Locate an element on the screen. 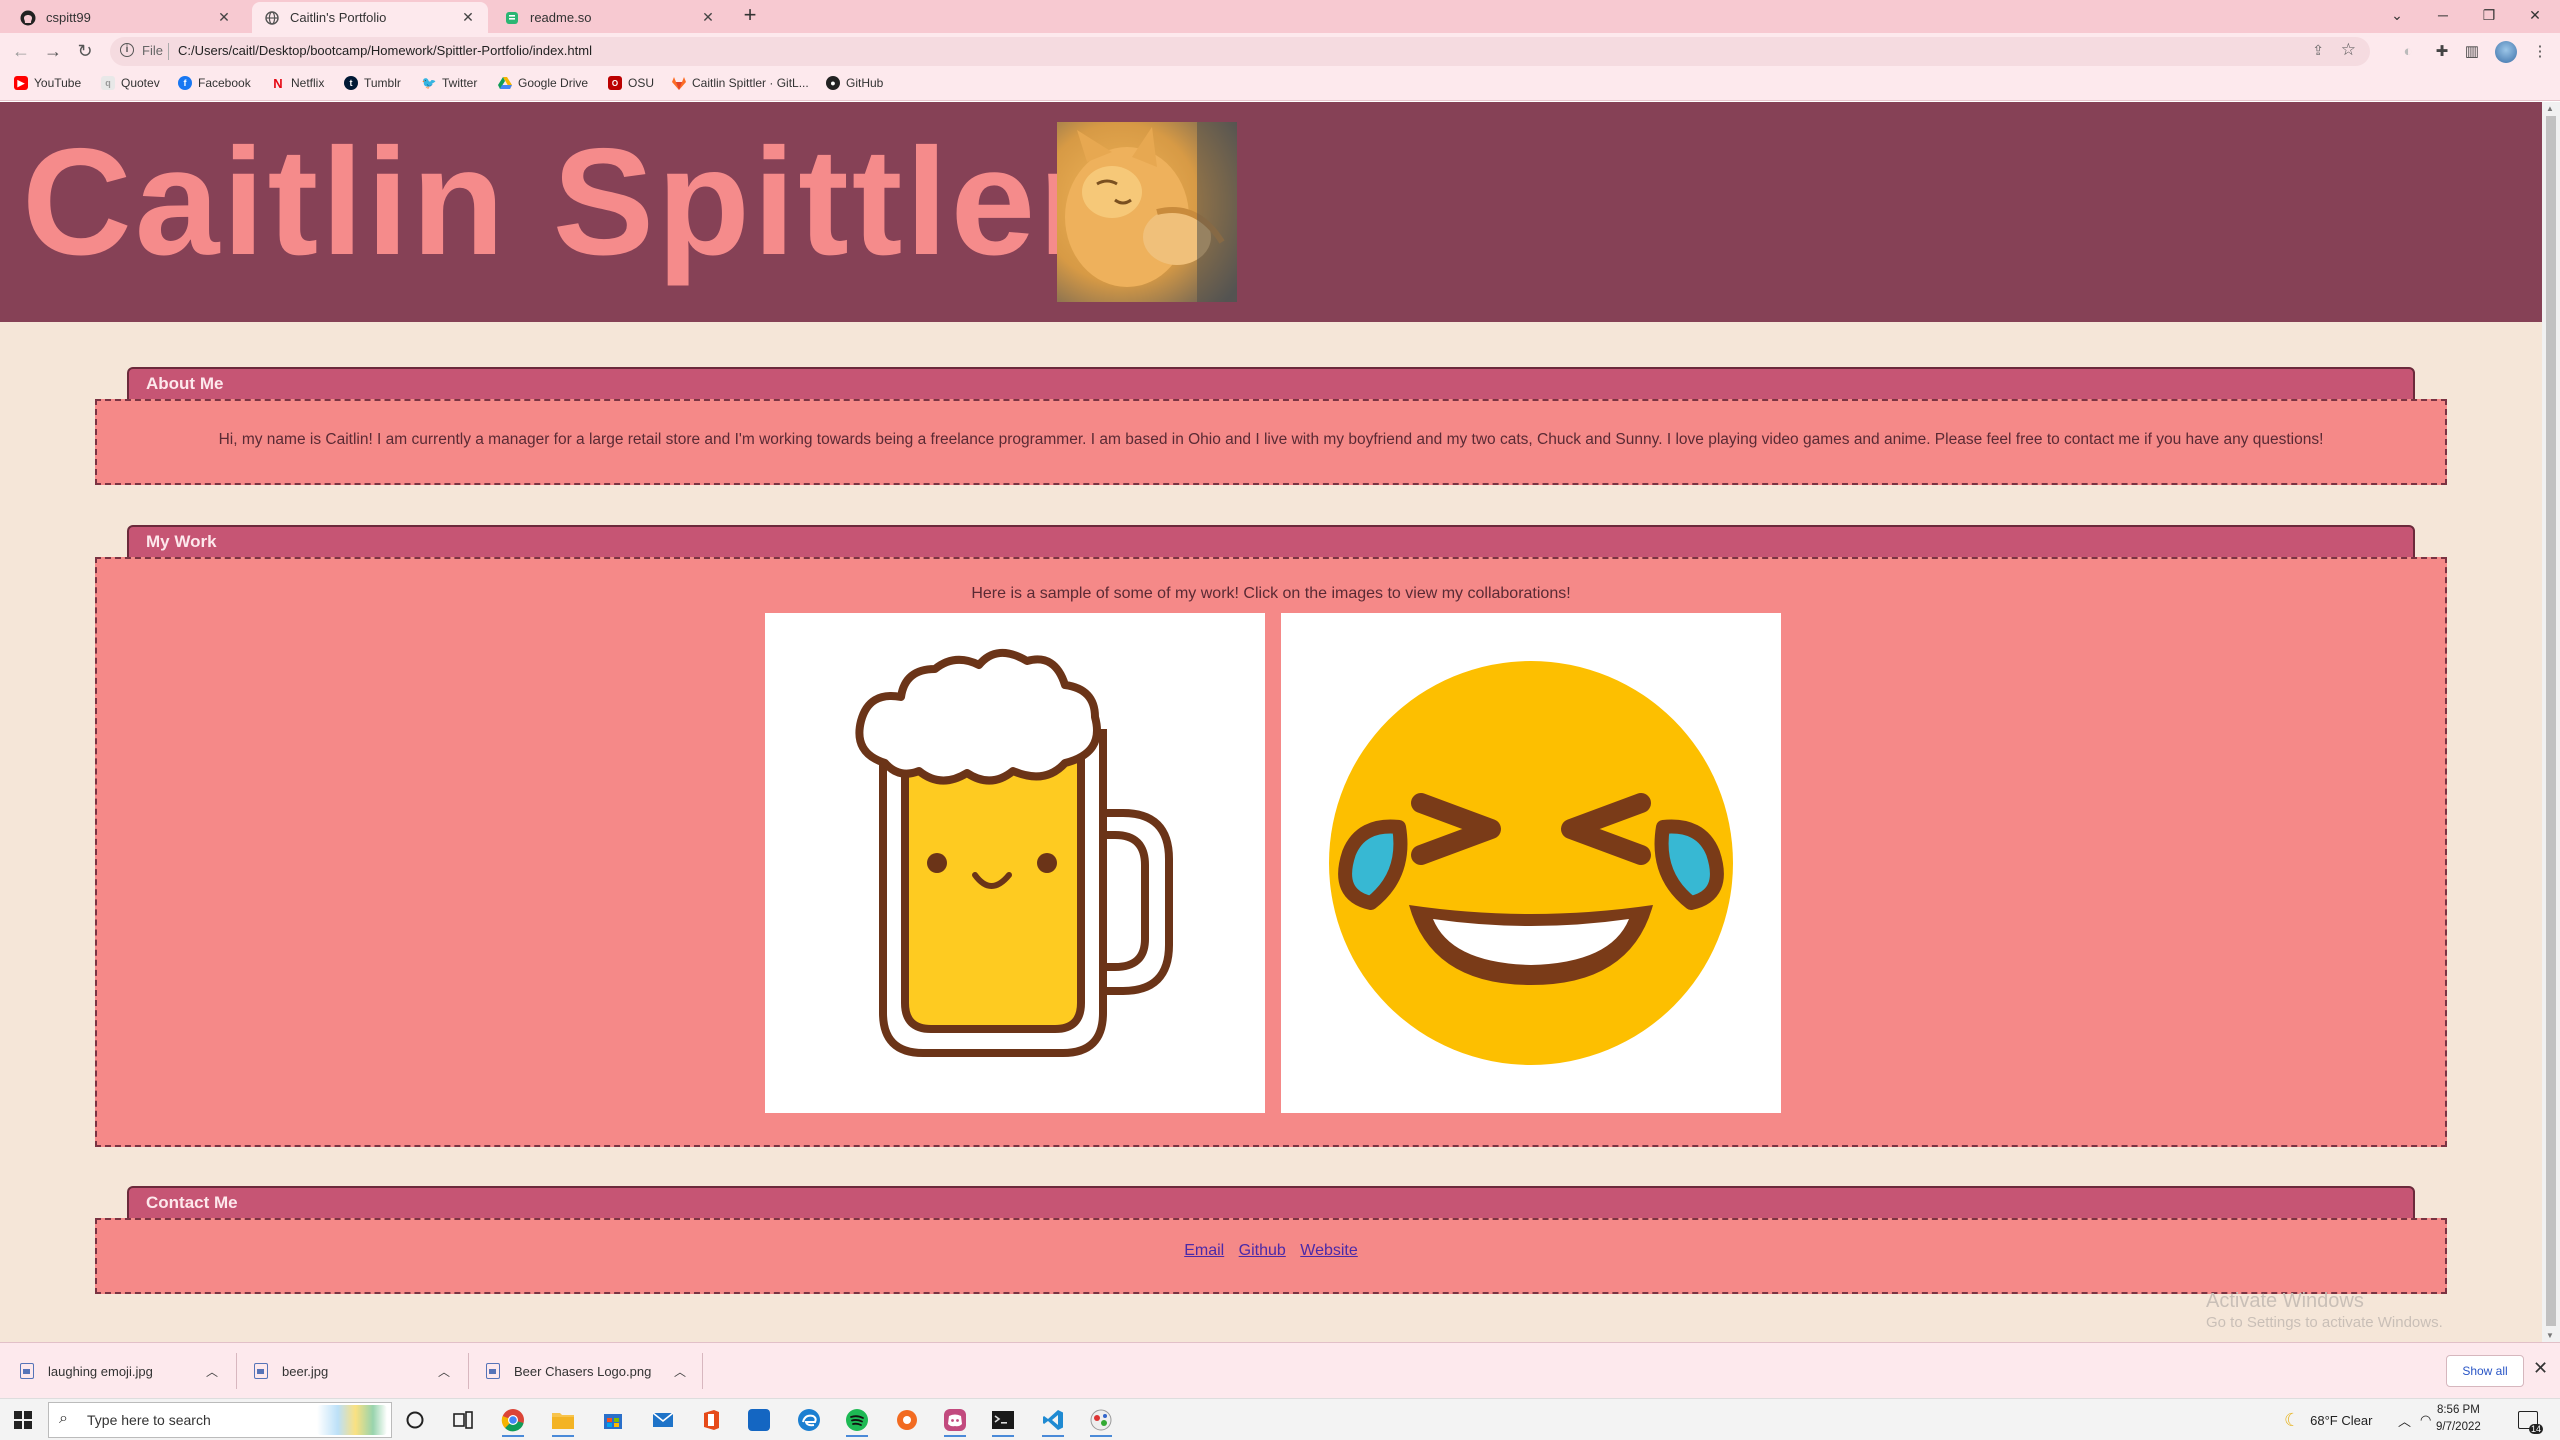 The width and height of the screenshot is (2560, 1440). github-icon is located at coordinates (28, 18).